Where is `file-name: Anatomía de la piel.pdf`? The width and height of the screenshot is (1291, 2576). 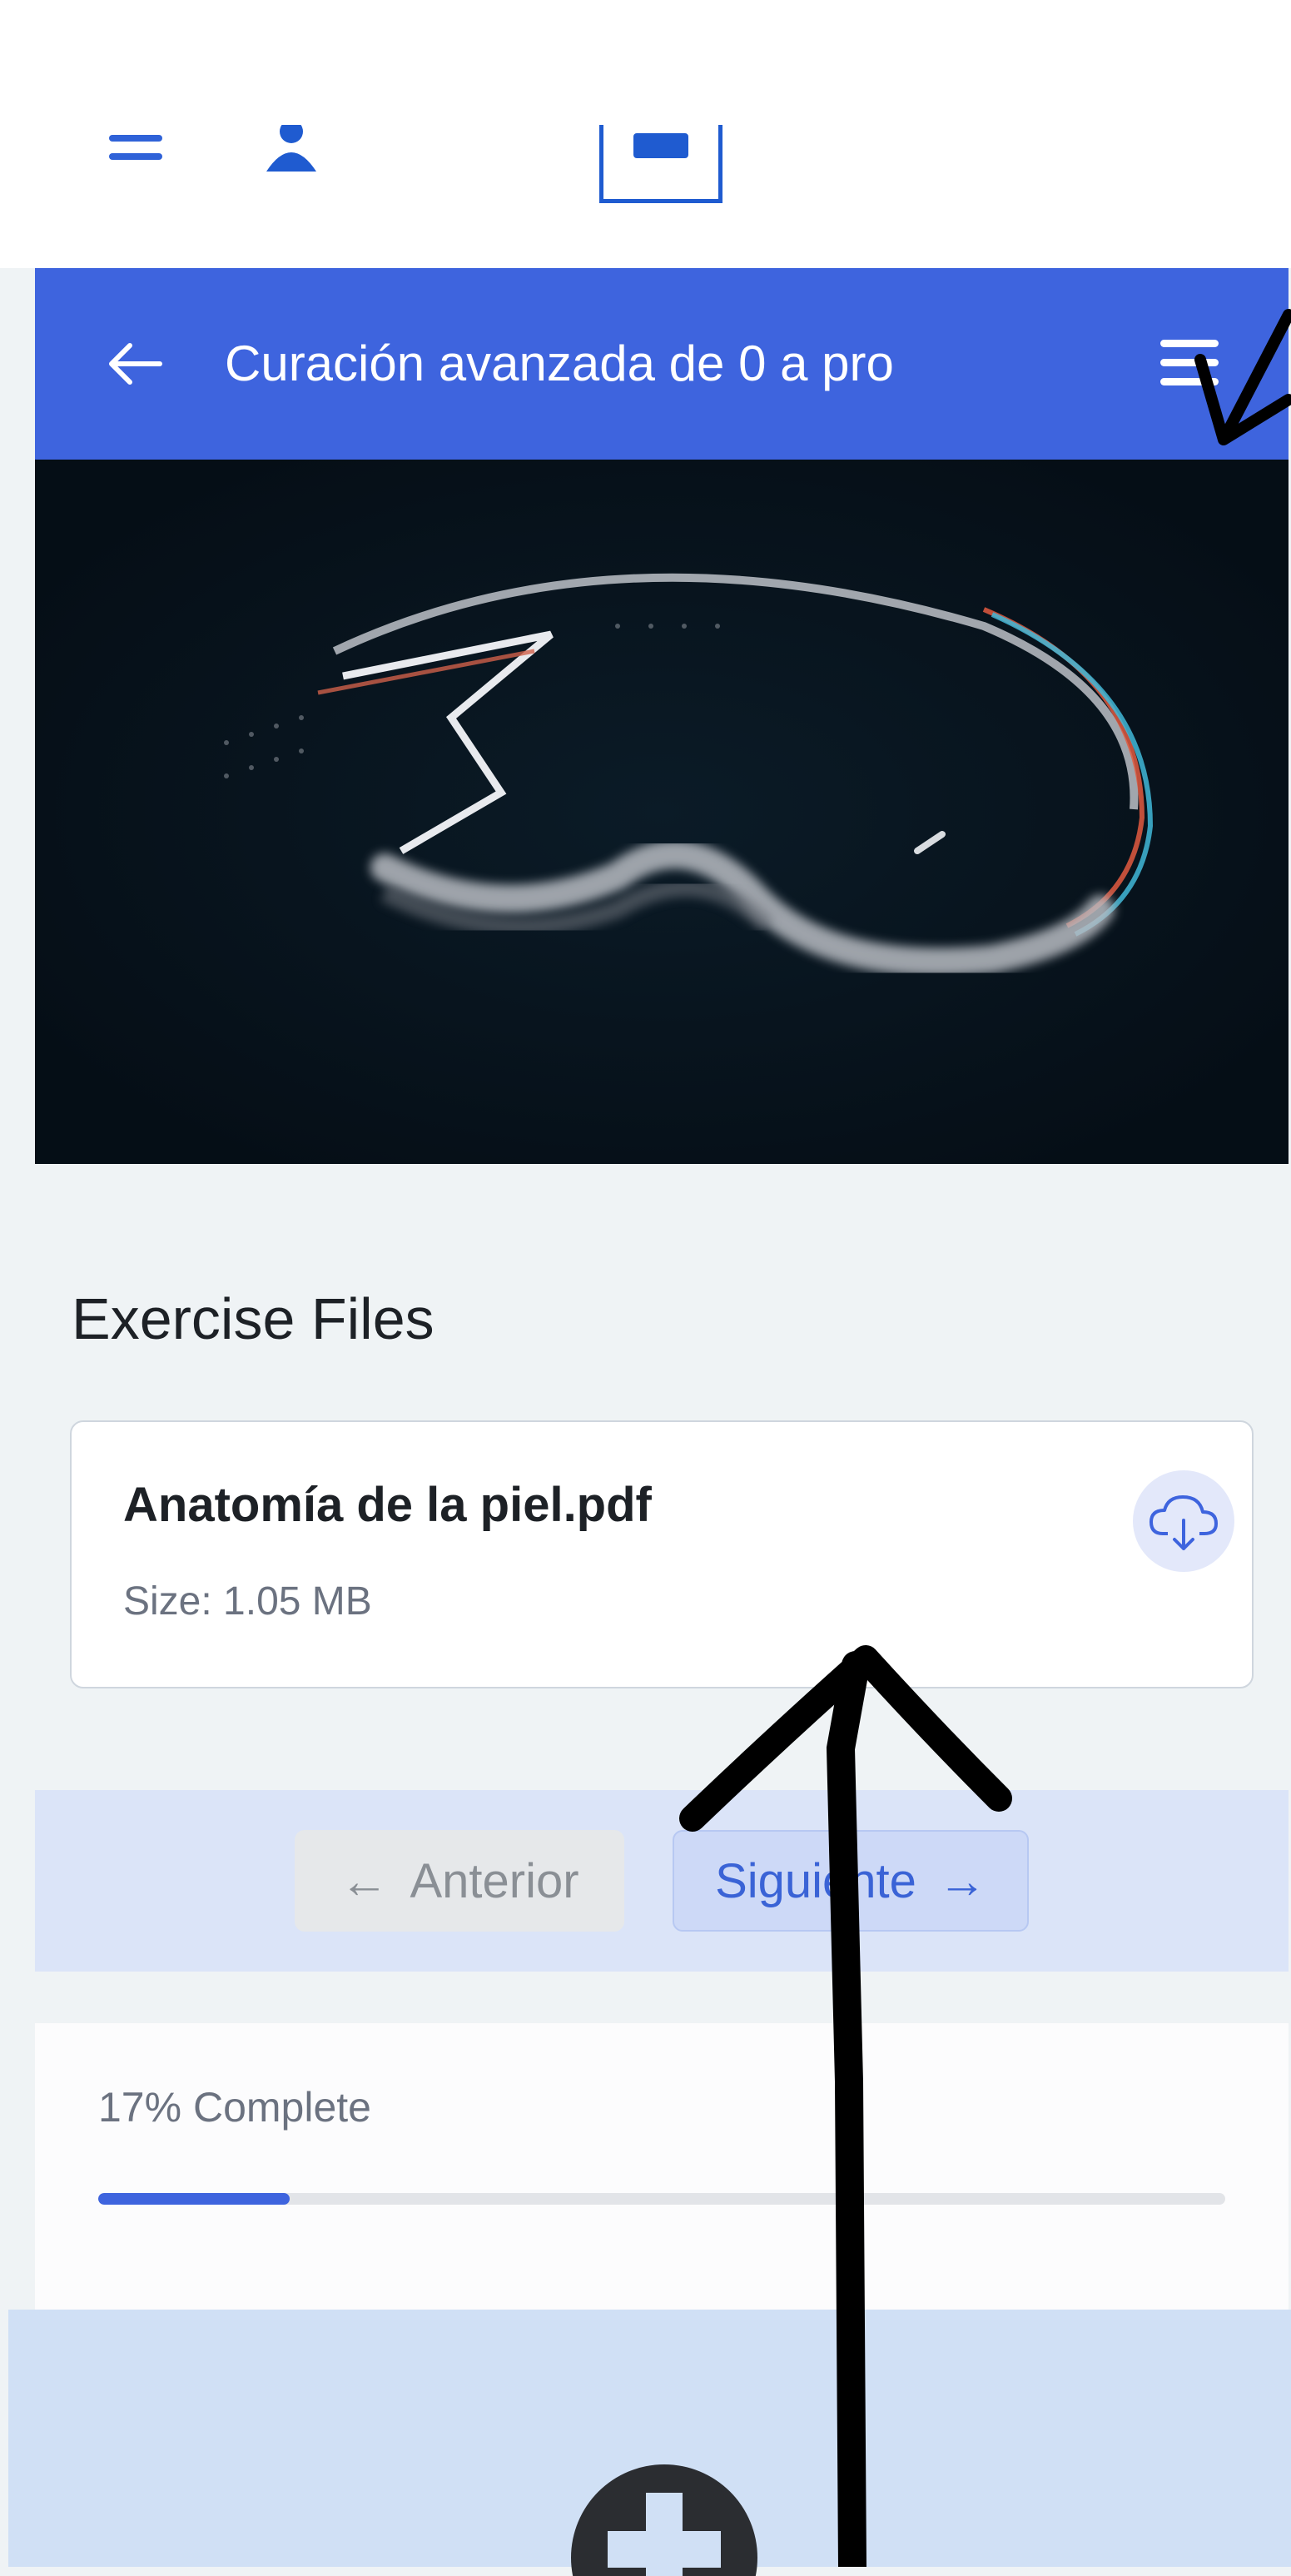
file-name: Anatomía de la piel.pdf is located at coordinates (387, 1505).